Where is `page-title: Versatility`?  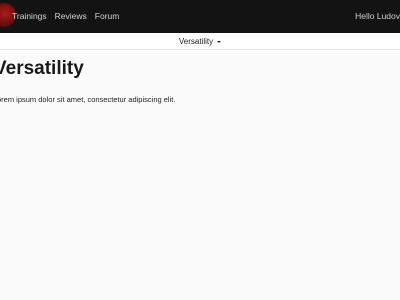 page-title: Versatility is located at coordinates (42, 68).